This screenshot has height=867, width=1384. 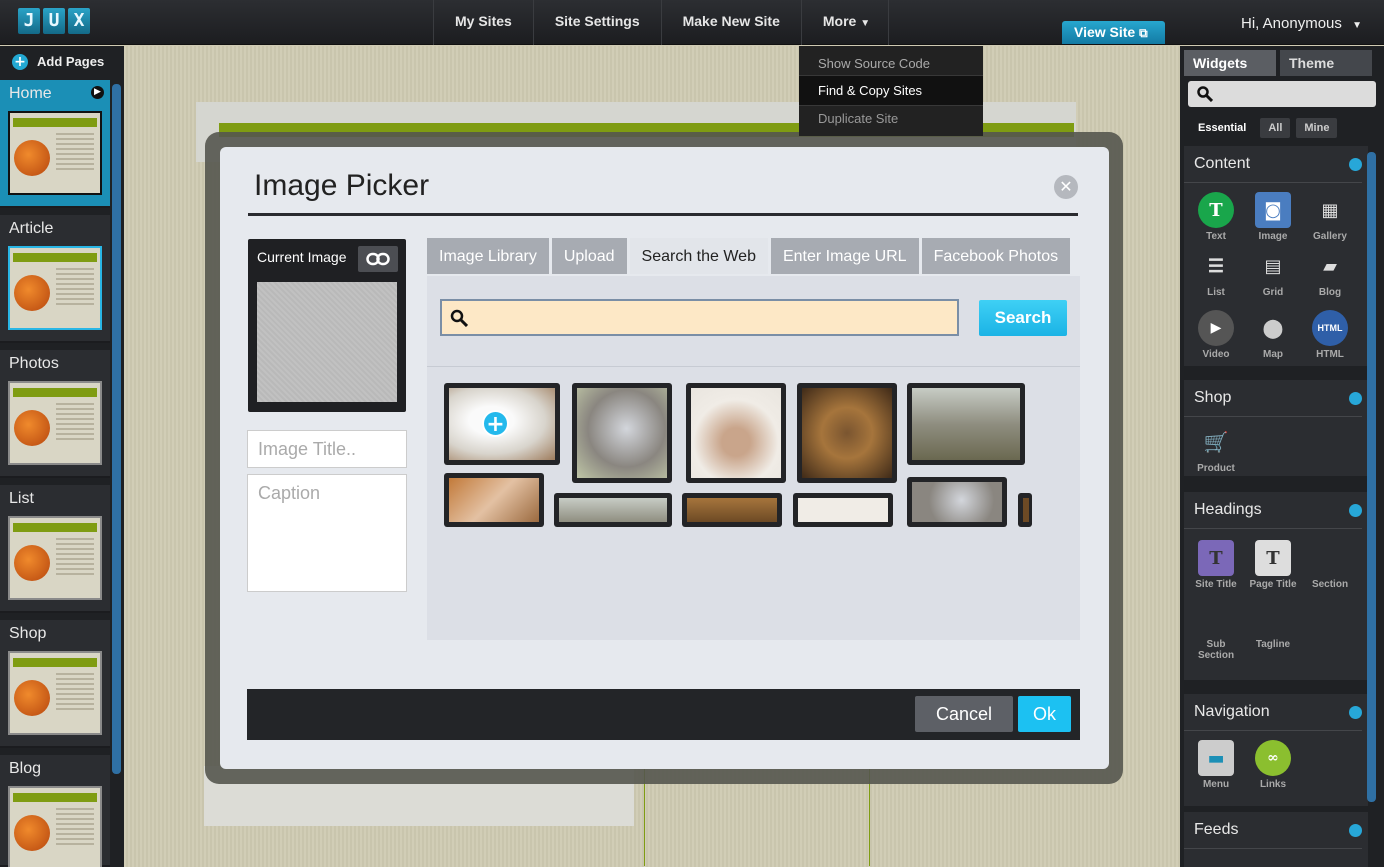 I want to click on map-pin-icon: ⬤, so click(x=1273, y=328).